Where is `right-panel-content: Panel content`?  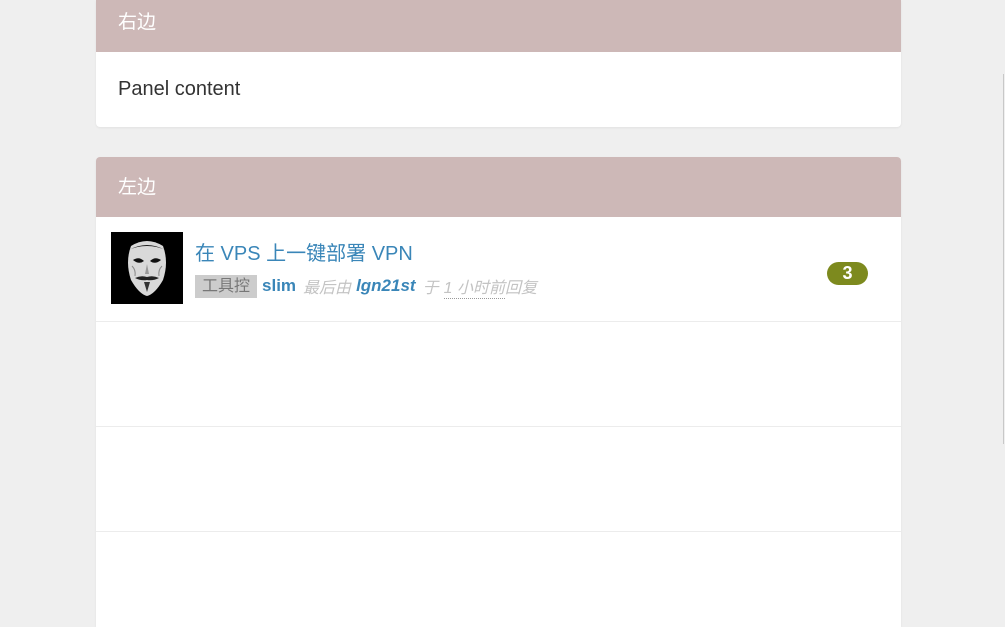
right-panel-content: Panel content is located at coordinates (179, 89).